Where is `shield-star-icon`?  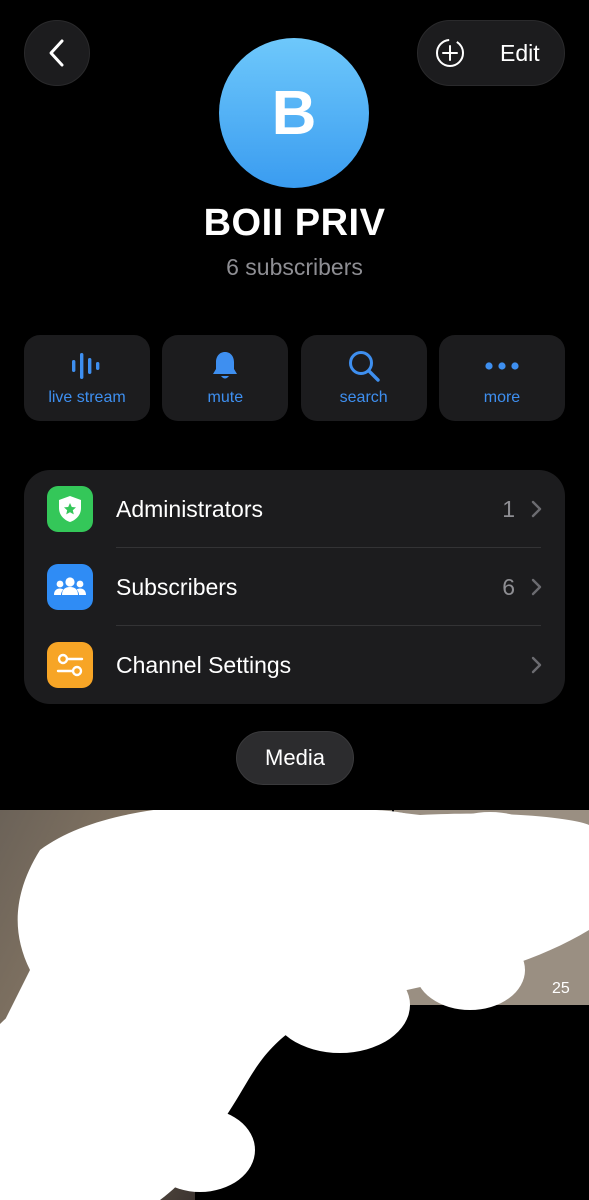 shield-star-icon is located at coordinates (70, 509).